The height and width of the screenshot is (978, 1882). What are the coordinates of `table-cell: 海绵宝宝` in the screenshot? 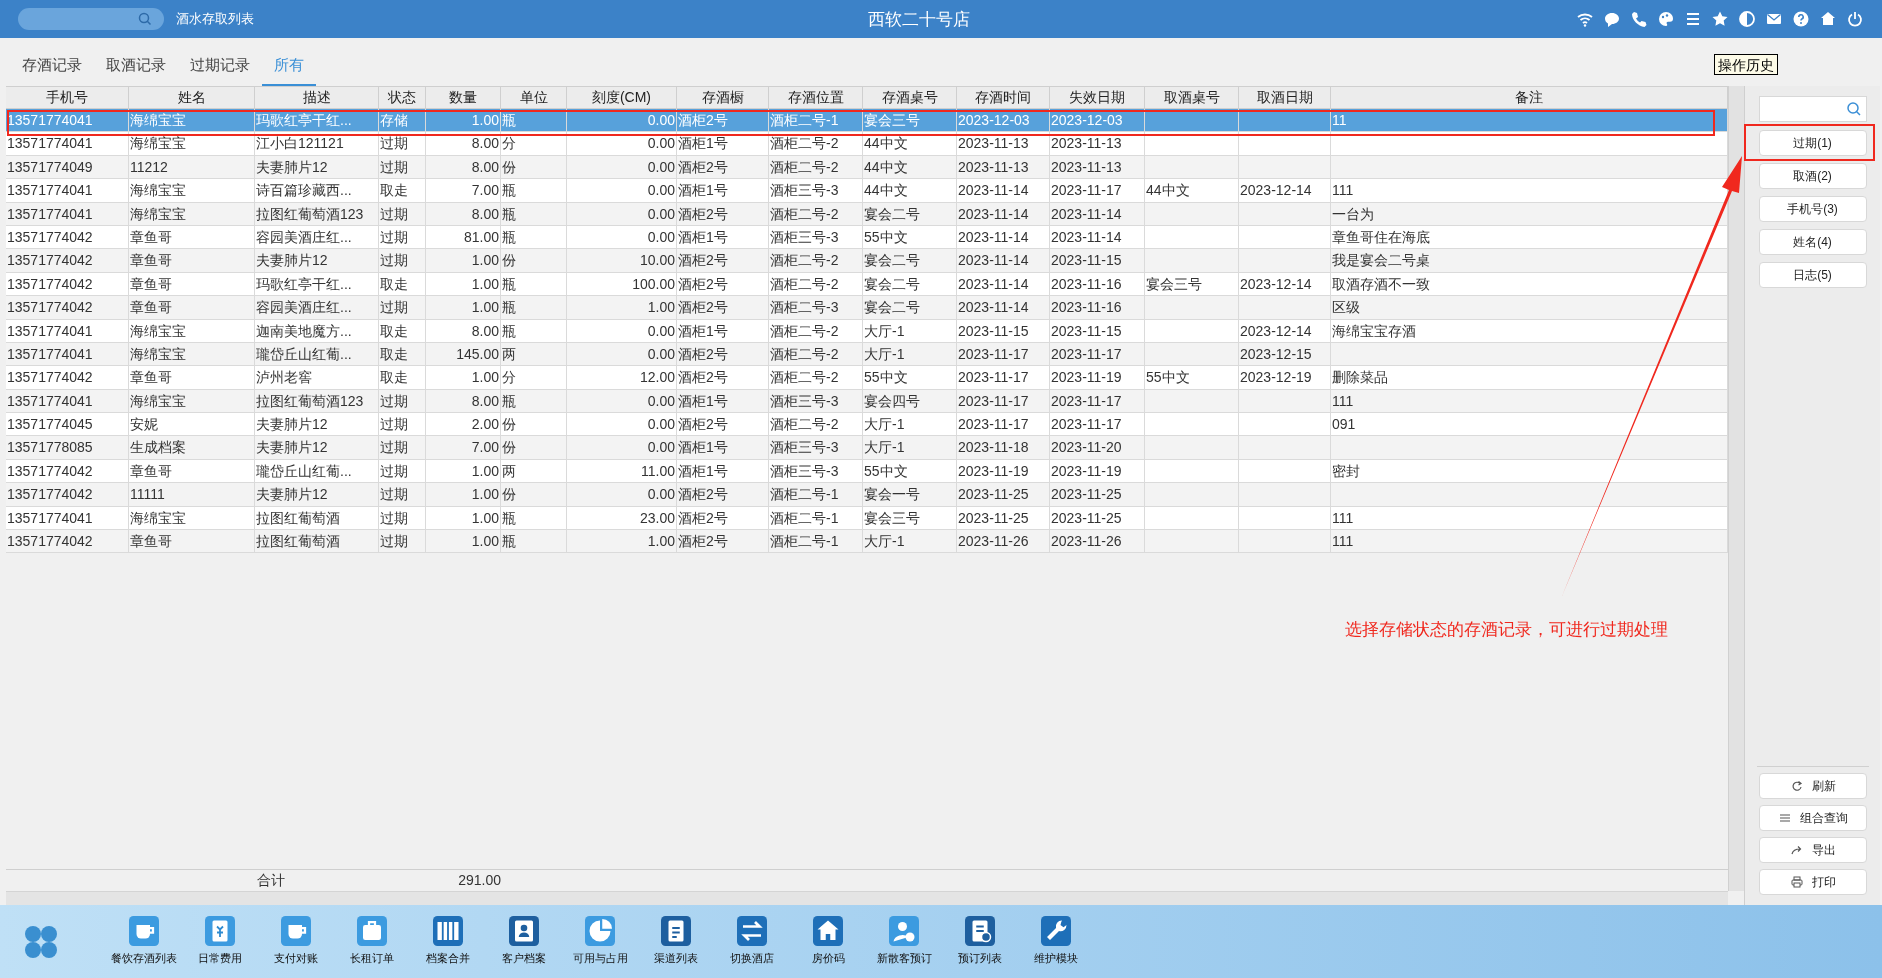 It's located at (192, 330).